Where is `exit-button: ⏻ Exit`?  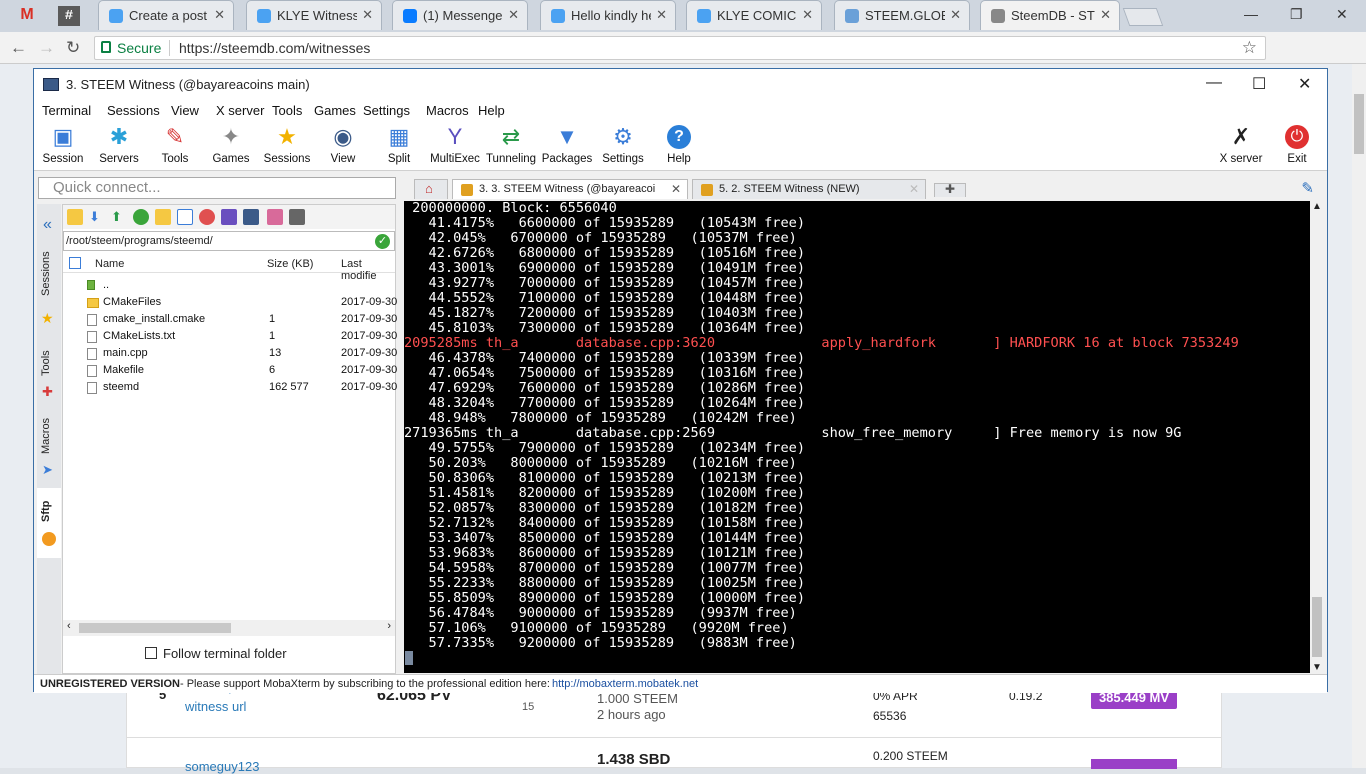 exit-button: ⏻ Exit is located at coordinates (1297, 146).